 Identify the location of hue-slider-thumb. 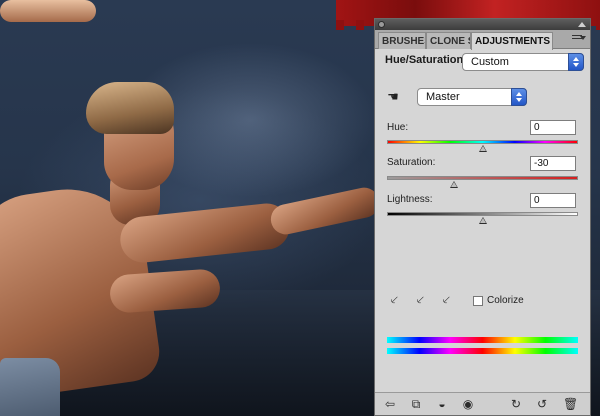
(482, 148).